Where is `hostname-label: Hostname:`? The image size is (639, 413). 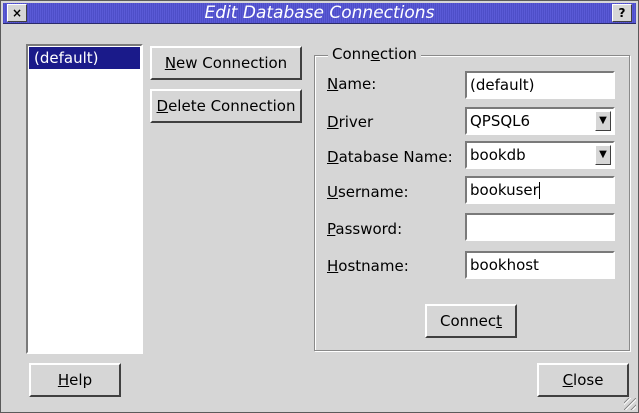 hostname-label: Hostname: is located at coordinates (368, 266).